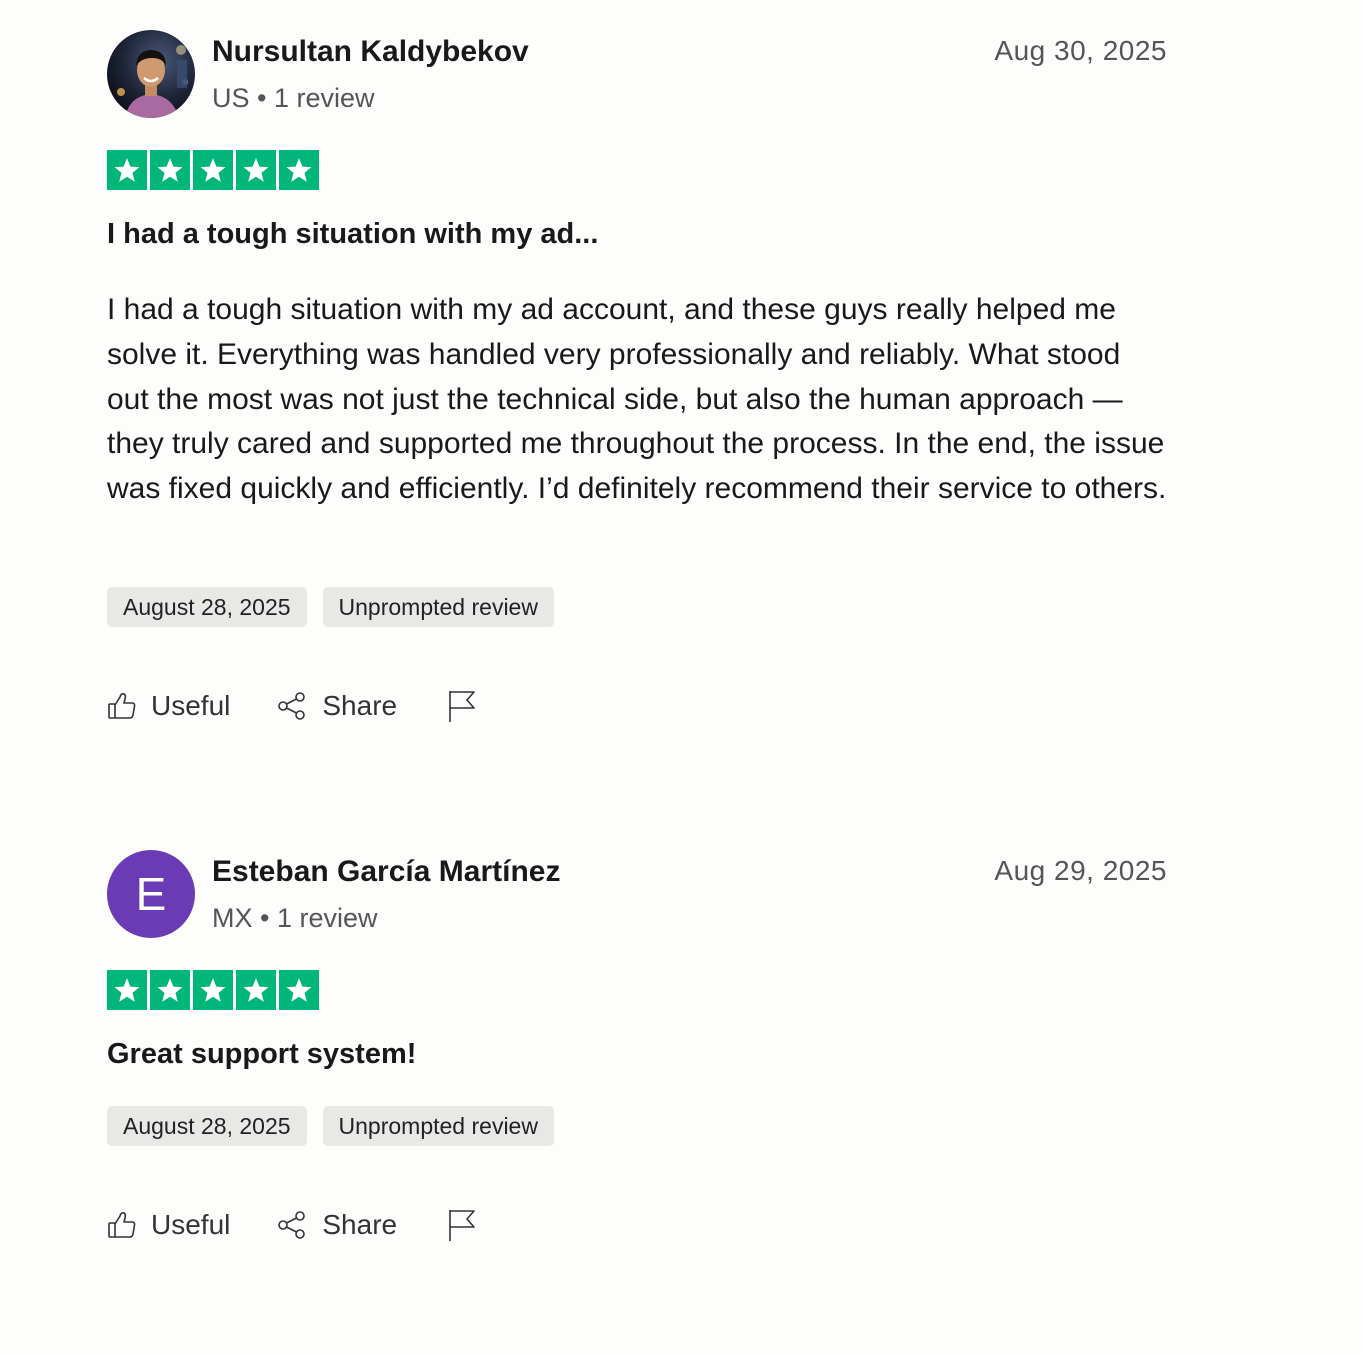 This screenshot has height=1354, width=1362. Describe the element at coordinates (386, 872) in the screenshot. I see `reviewer-name: Esteban García Martínez` at that location.